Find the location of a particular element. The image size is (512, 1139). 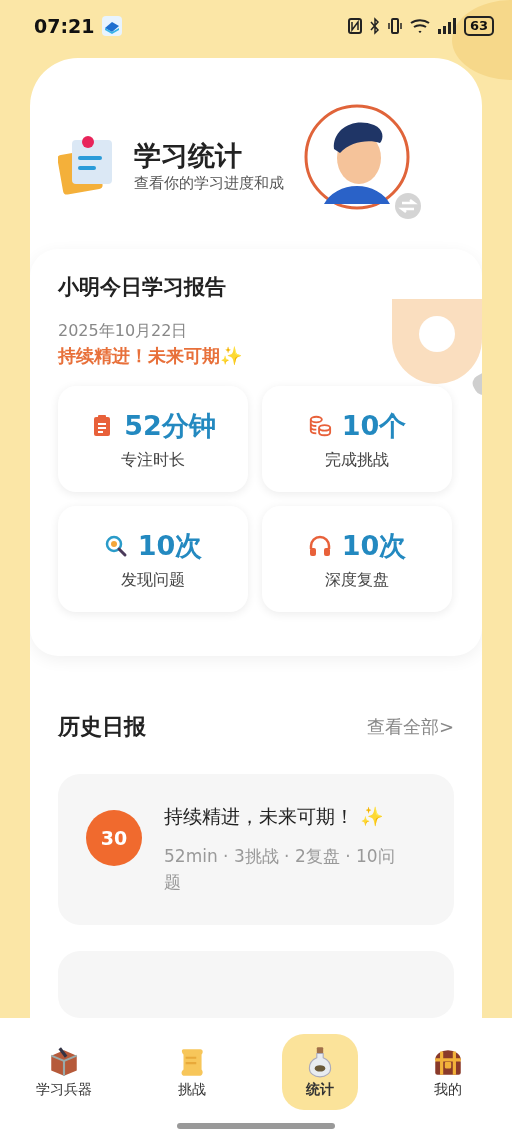

coins-icon is located at coordinates (319, 425).